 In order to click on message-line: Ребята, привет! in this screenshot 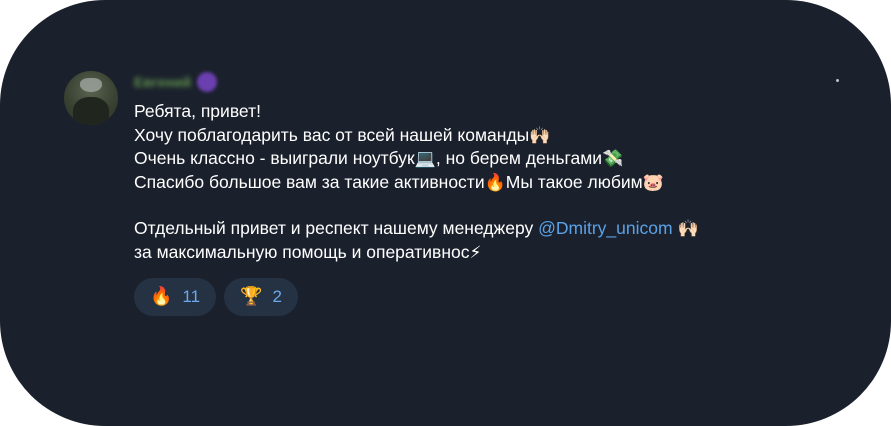, I will do `click(416, 112)`.